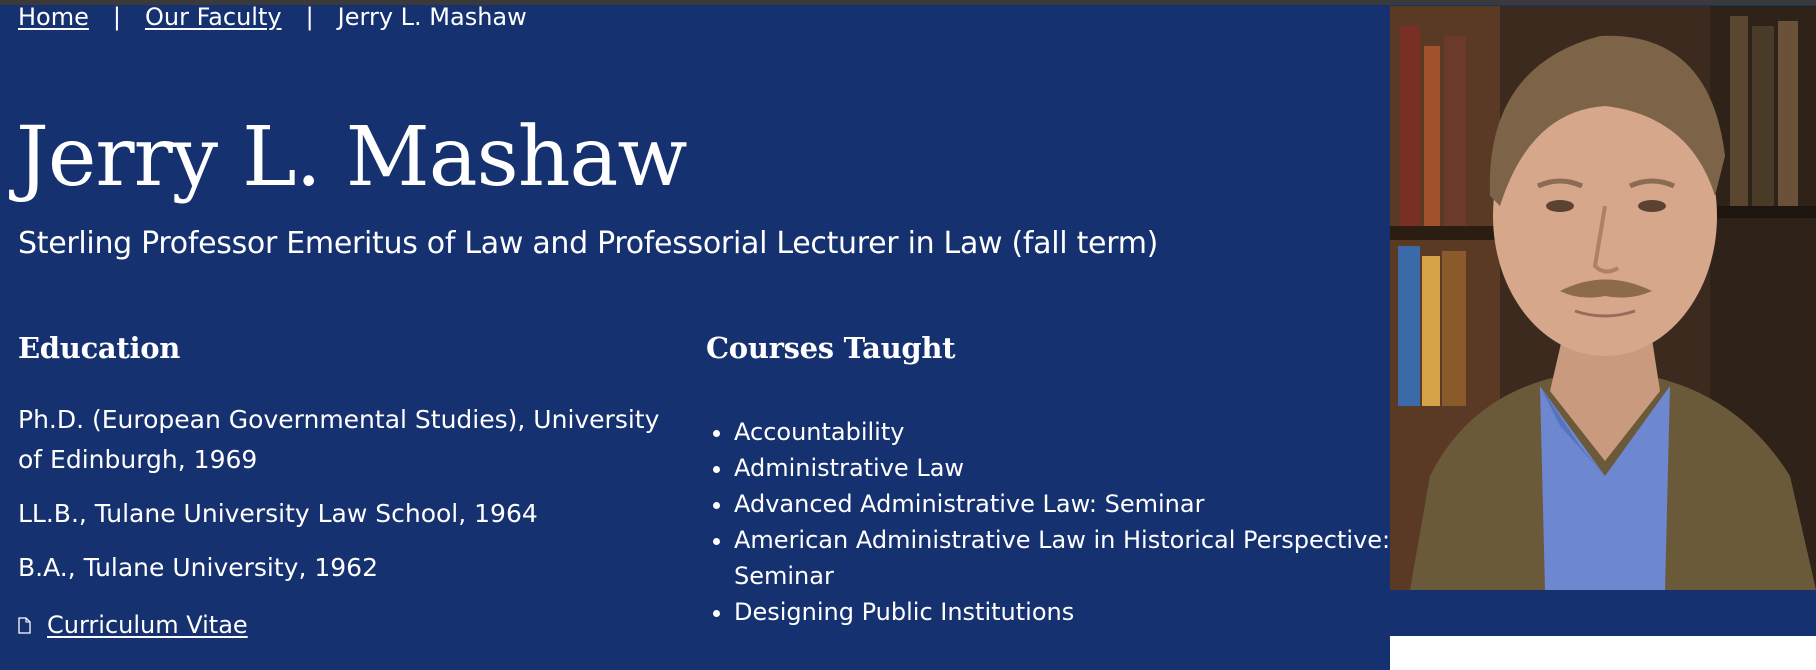  Describe the element at coordinates (99, 348) in the screenshot. I see `education-heading: Education` at that location.